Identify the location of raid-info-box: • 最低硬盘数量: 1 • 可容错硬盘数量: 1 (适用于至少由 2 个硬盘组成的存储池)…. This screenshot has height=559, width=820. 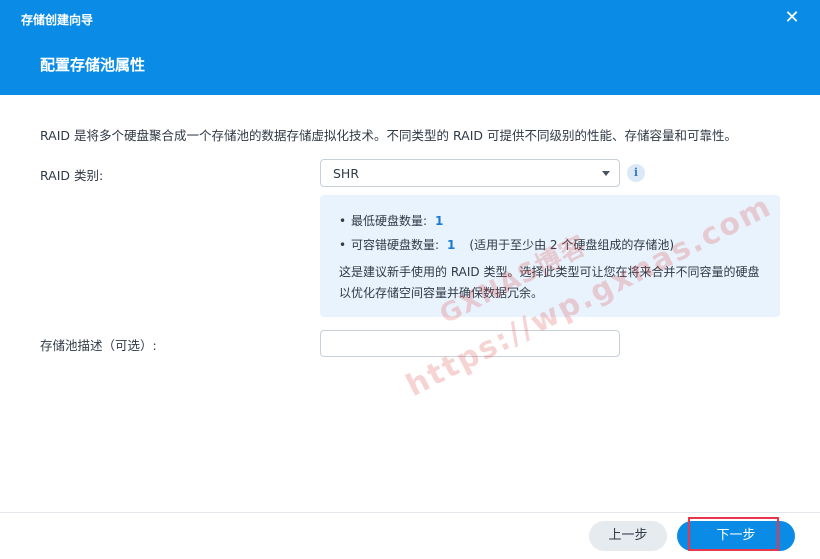
(550, 256).